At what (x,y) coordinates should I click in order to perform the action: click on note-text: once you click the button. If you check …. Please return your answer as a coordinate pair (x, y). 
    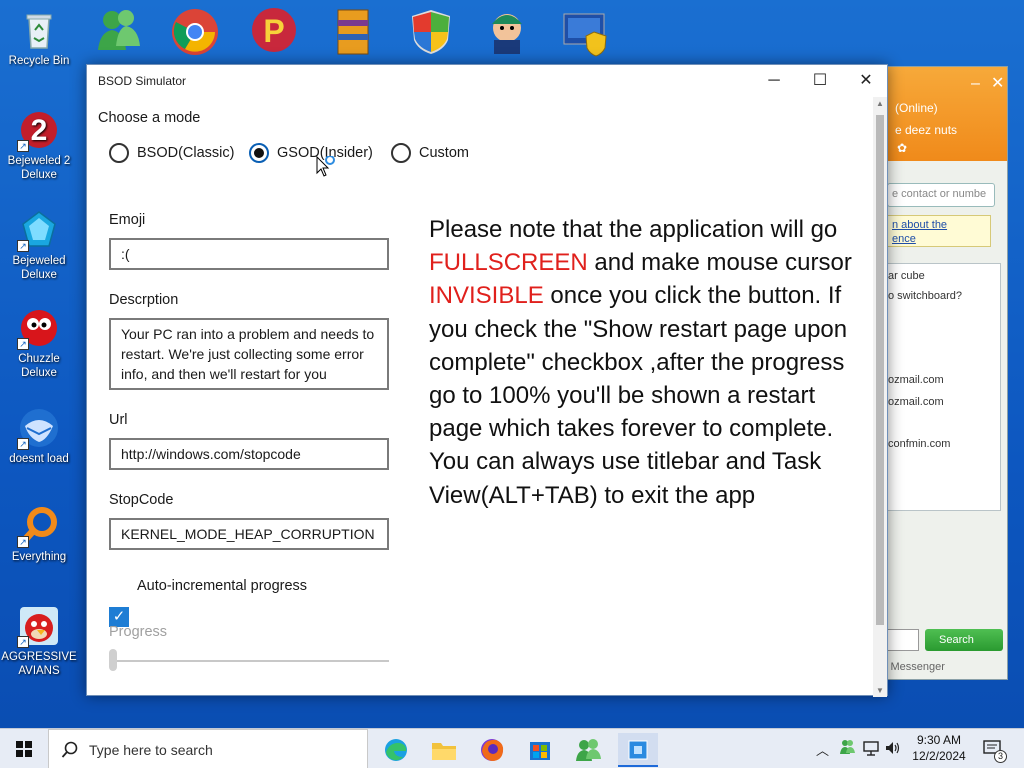
    Looking at the image, I should click on (638, 395).